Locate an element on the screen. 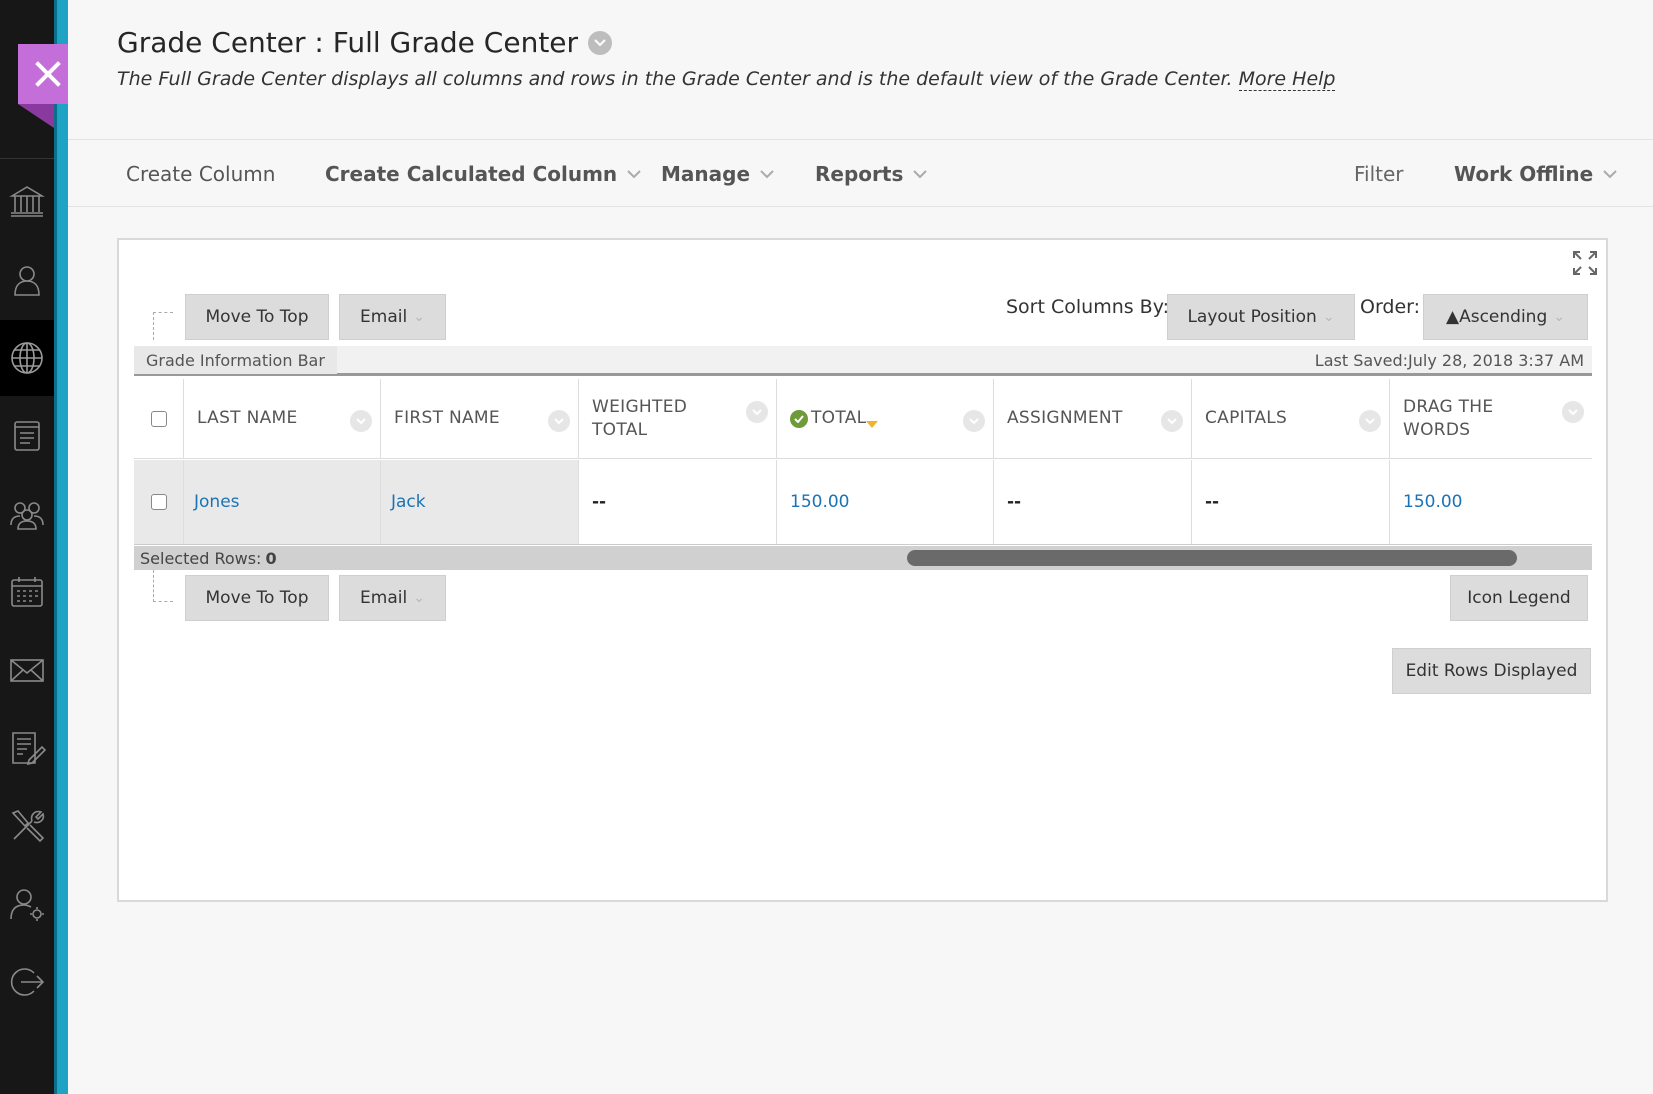 This screenshot has height=1094, width=1653. column-header-assignment: ASSIGNMENT is located at coordinates (1093, 418).